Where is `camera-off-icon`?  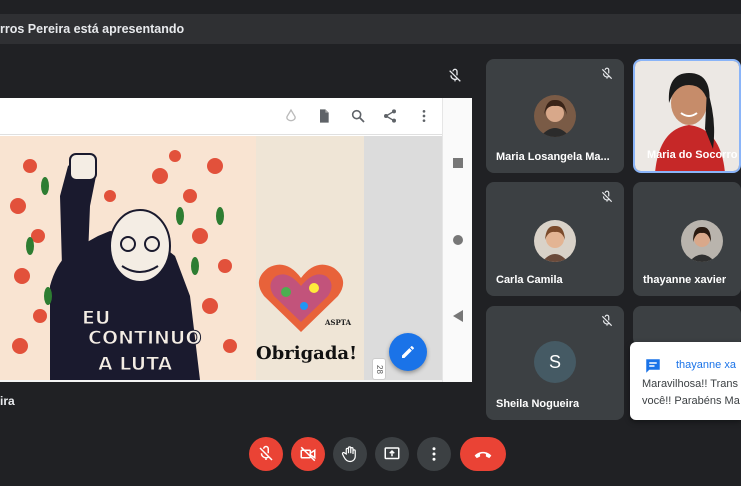 camera-off-icon is located at coordinates (308, 454).